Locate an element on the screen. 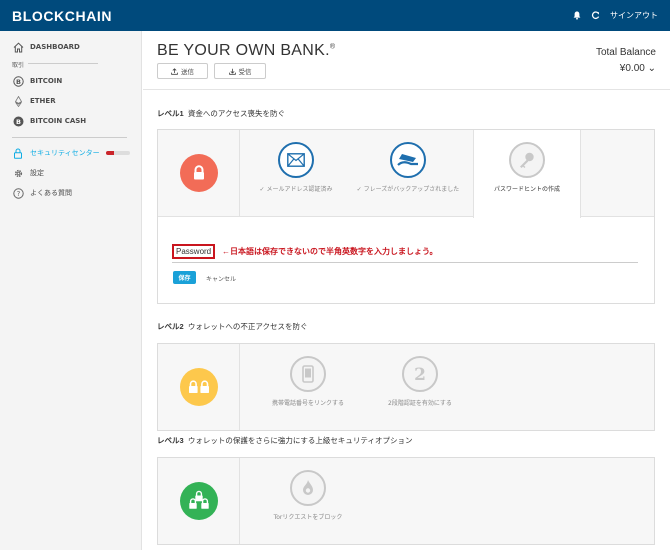 Image resolution: width=670 pixels, height=550 pixels. sidebar-item-bitcoin-cash: B BITCOIN CASH is located at coordinates (49, 121).